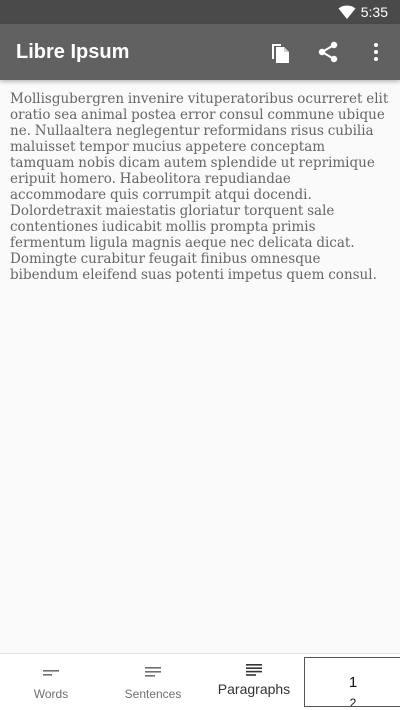 The height and width of the screenshot is (710, 400). I want to click on share-icon, so click(328, 52).